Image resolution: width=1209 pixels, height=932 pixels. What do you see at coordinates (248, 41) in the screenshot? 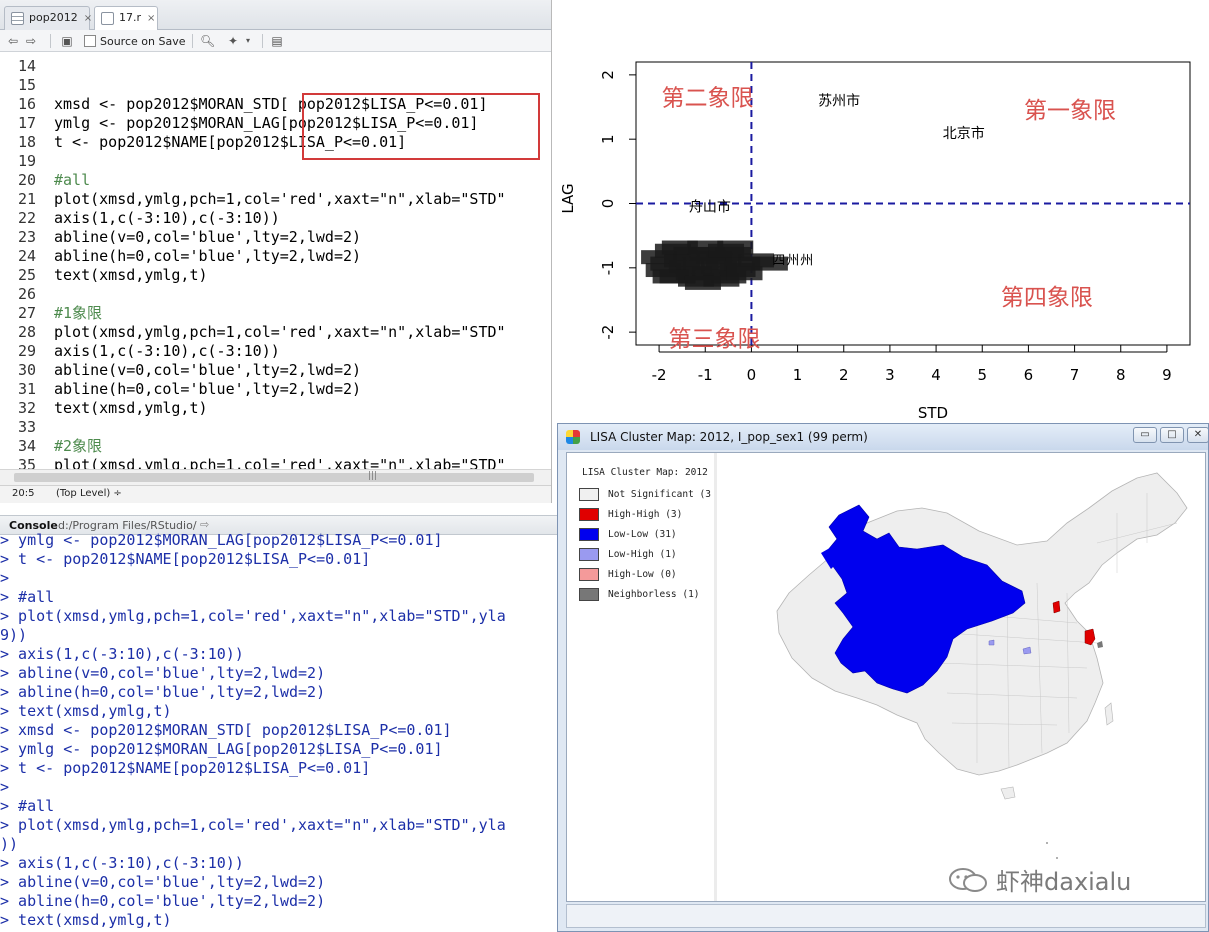
I see `chevron-down-icon: ▾` at bounding box center [248, 41].